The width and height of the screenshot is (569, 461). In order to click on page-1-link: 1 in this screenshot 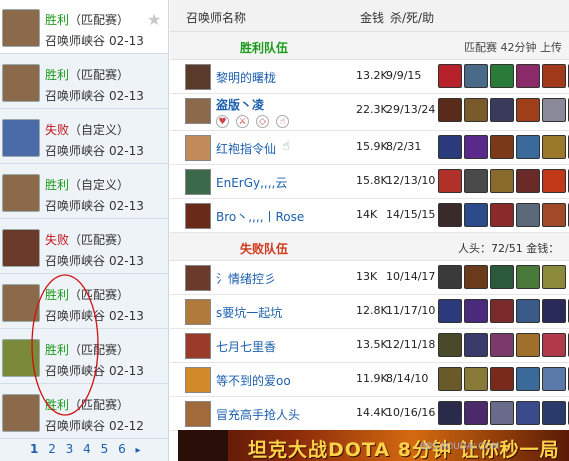, I will do `click(34, 449)`.